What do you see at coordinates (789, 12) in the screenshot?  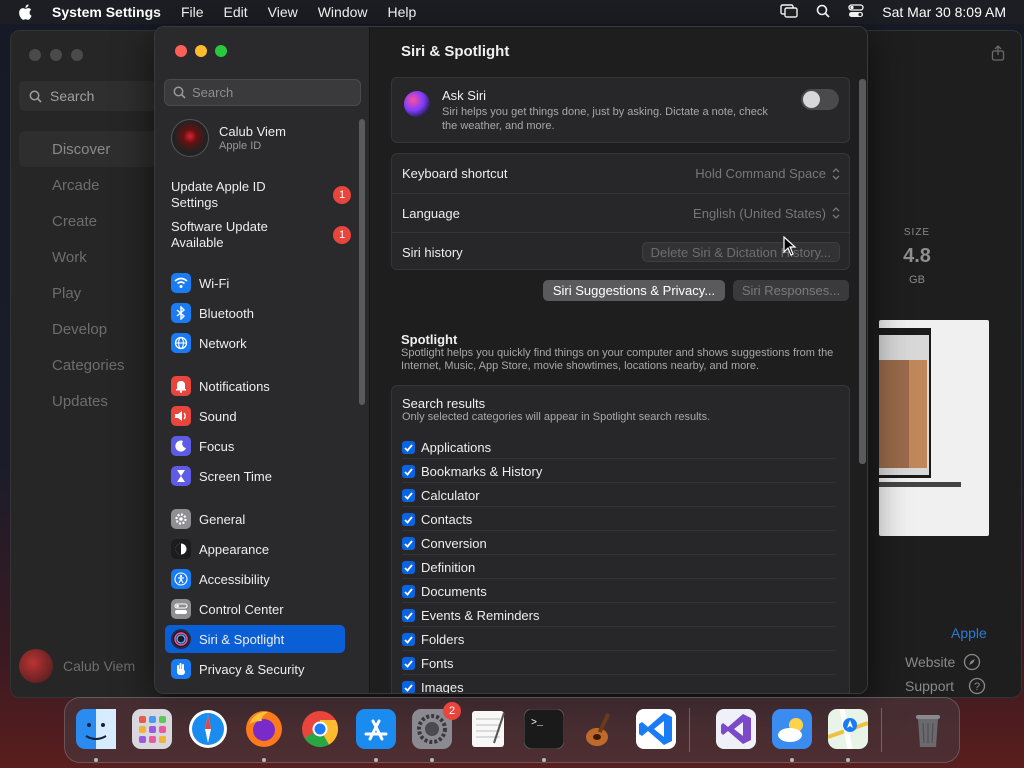 I see `screen-mirroring-icon` at bounding box center [789, 12].